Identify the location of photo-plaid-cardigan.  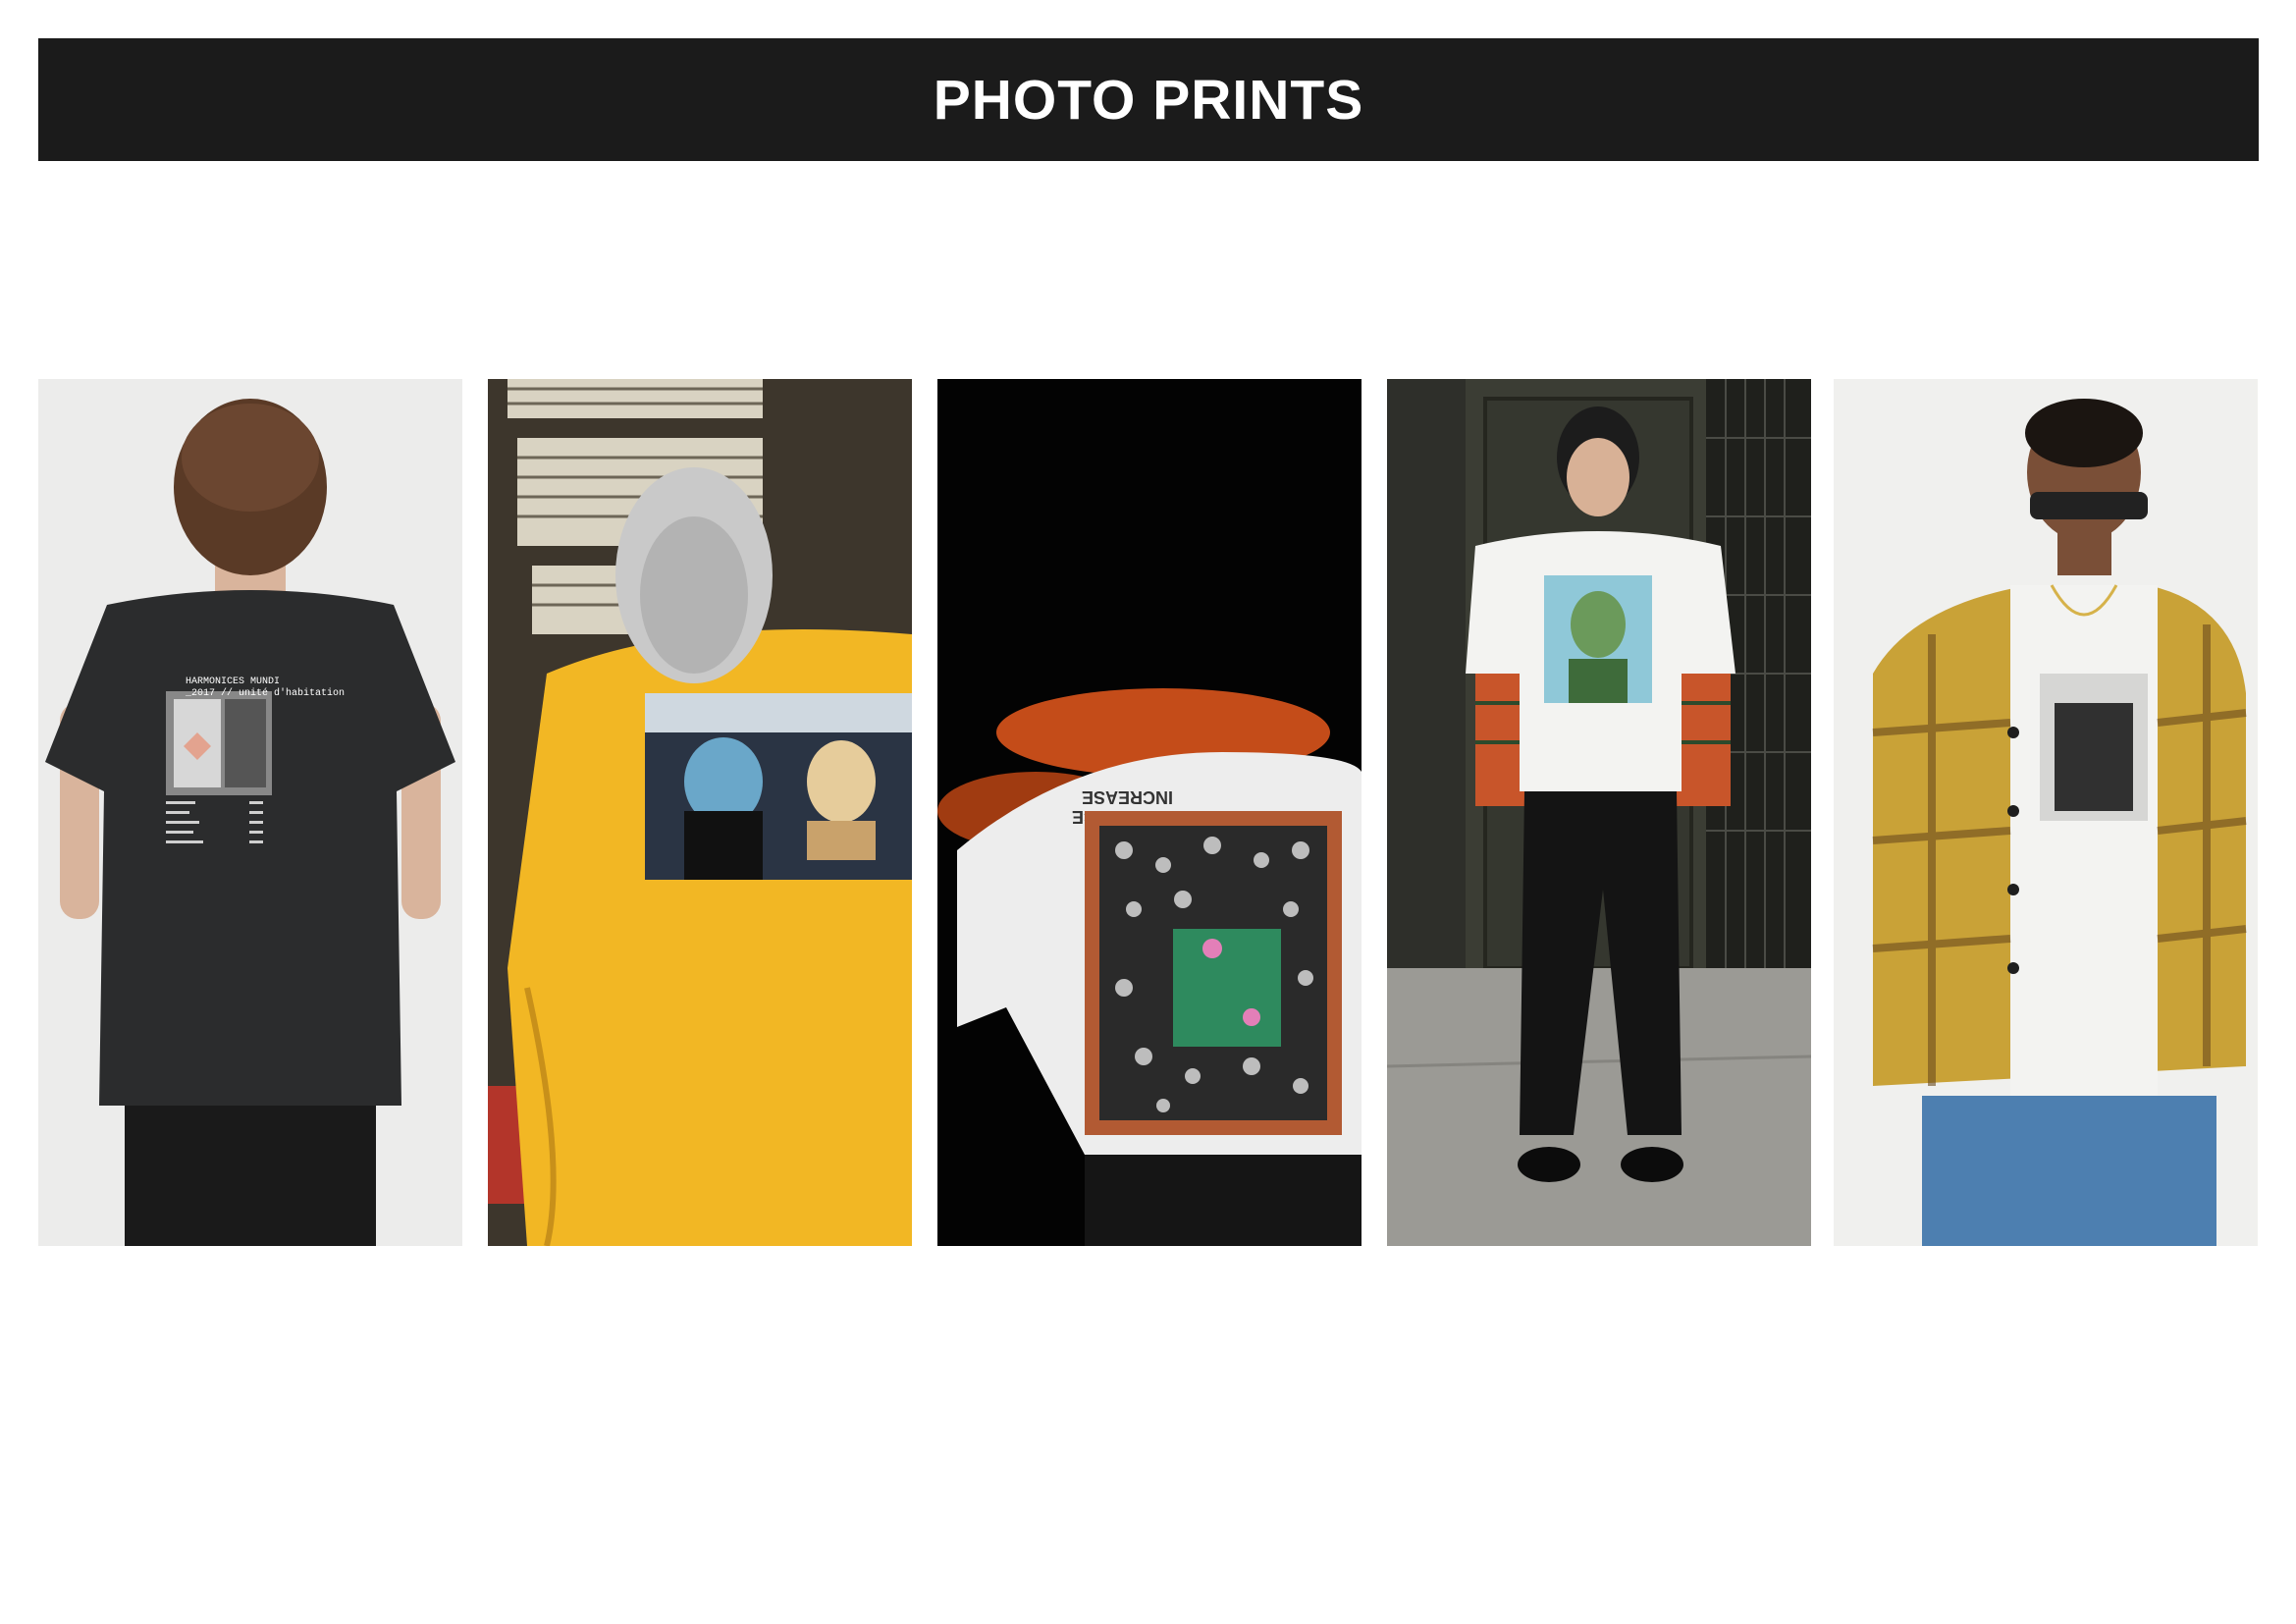
(2046, 812).